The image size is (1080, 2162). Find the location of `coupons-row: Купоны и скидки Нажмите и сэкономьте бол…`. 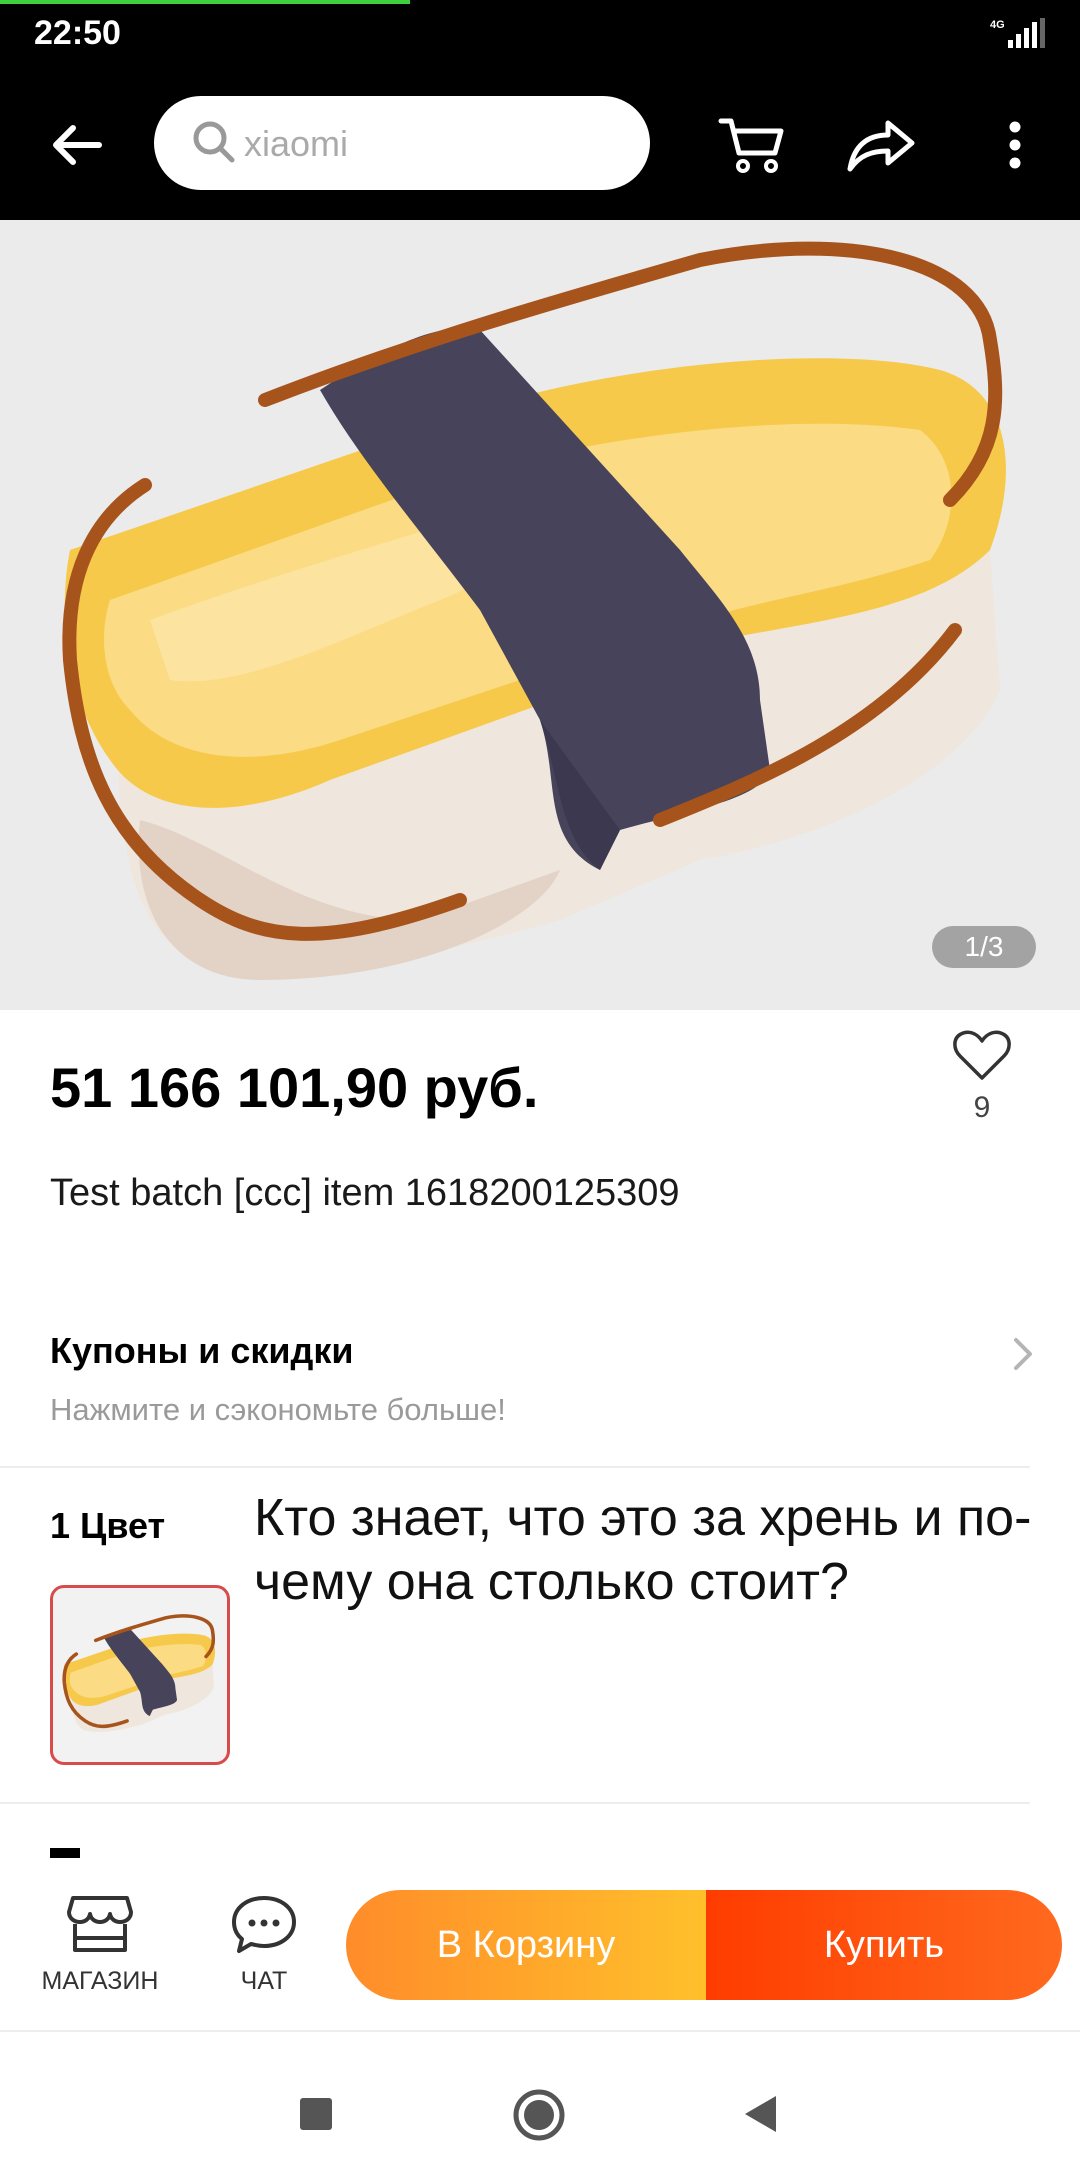

coupons-row: Купоны и скидки Нажмите и сэкономьте бол… is located at coordinates (540, 1383).